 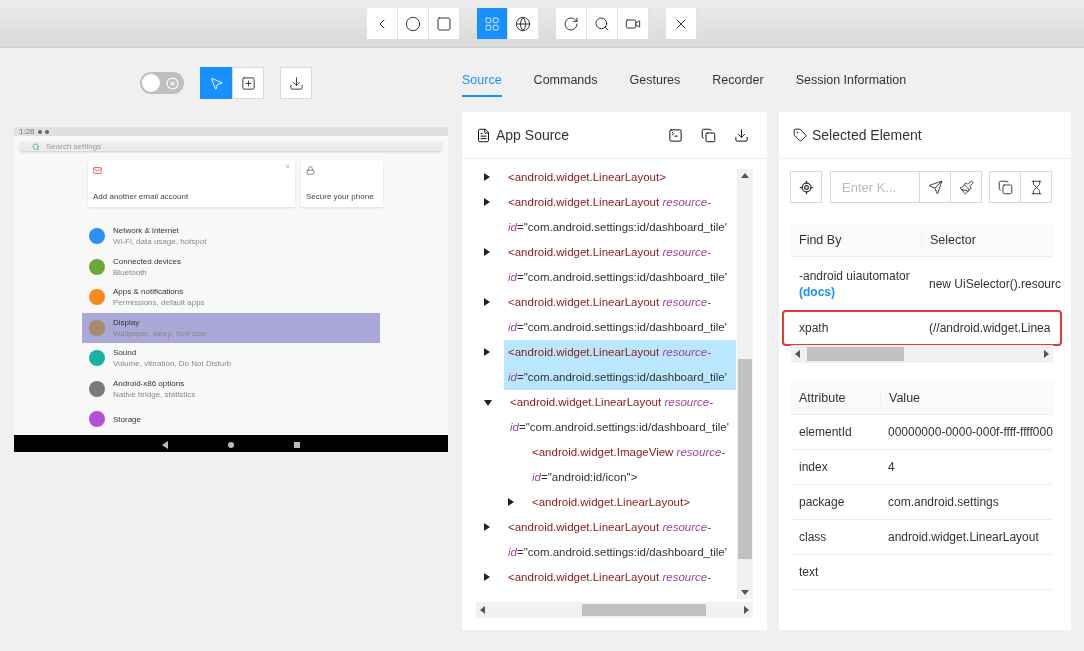 I want to click on table-cell-text: text, so click(x=809, y=572).